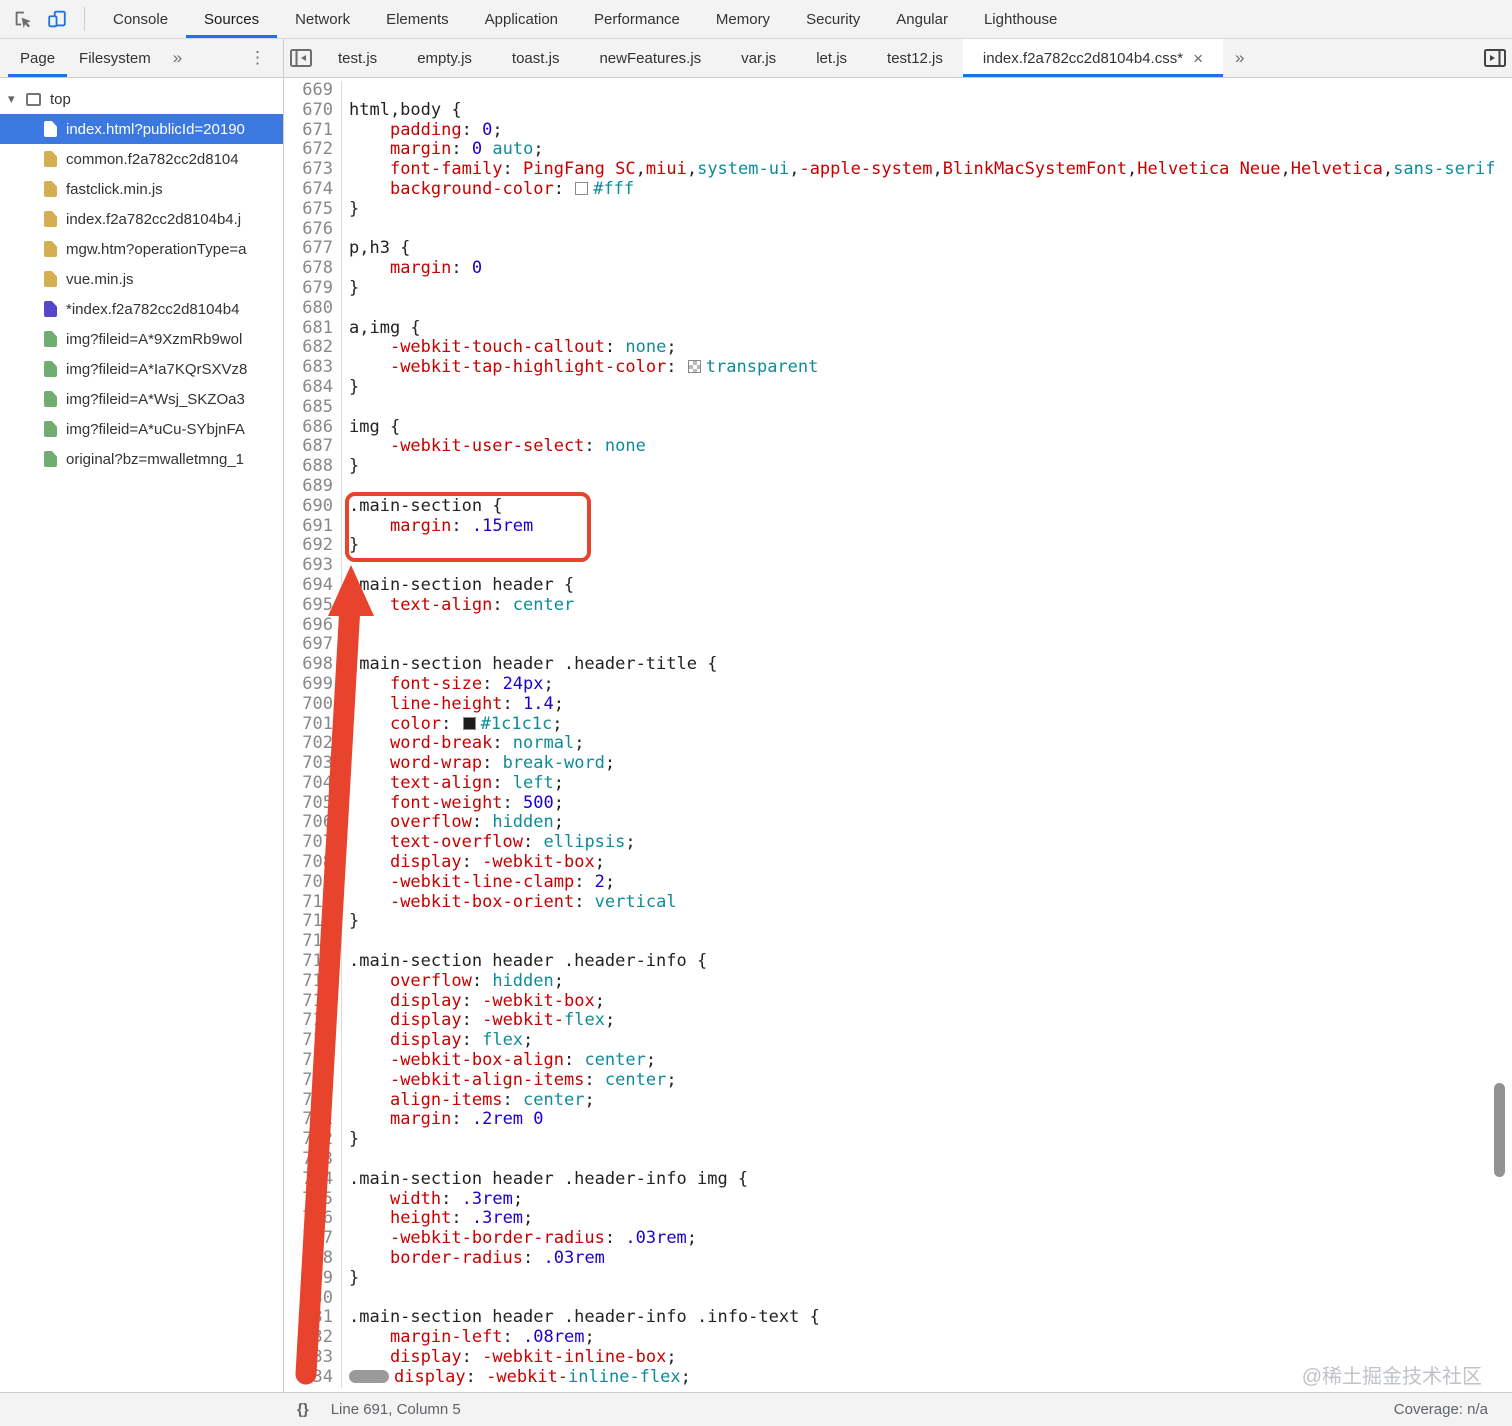 Image resolution: width=1512 pixels, height=1426 pixels. I want to click on line-number: 714, so click(313, 981).